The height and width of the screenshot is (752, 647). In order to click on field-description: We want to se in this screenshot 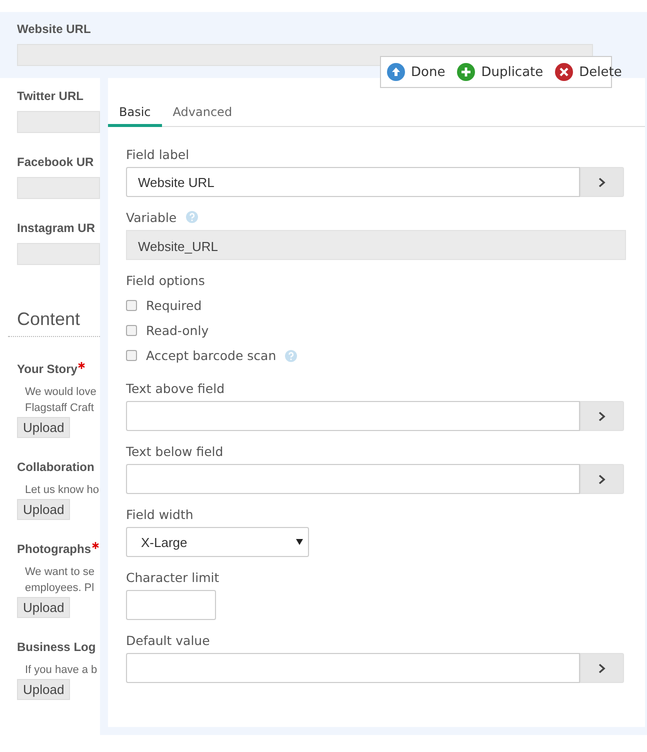, I will do `click(60, 572)`.